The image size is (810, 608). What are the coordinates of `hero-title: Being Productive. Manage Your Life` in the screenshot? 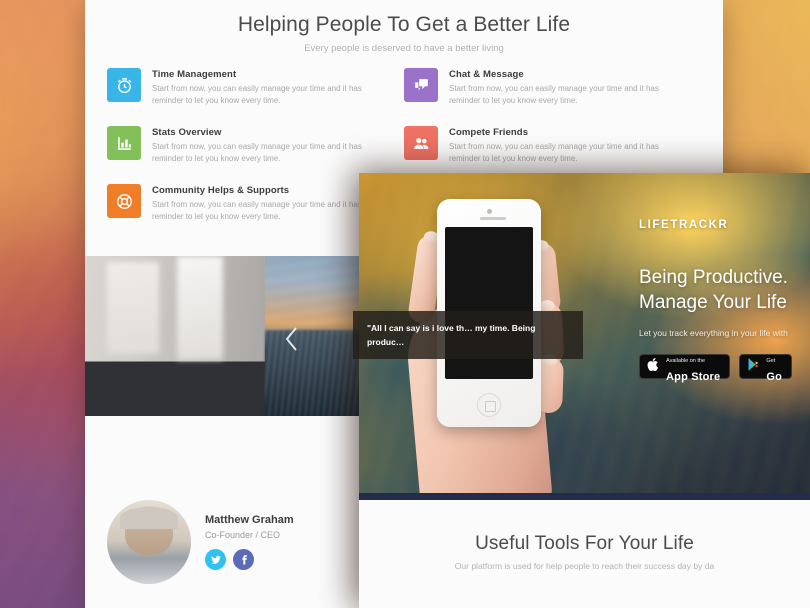 It's located at (724, 290).